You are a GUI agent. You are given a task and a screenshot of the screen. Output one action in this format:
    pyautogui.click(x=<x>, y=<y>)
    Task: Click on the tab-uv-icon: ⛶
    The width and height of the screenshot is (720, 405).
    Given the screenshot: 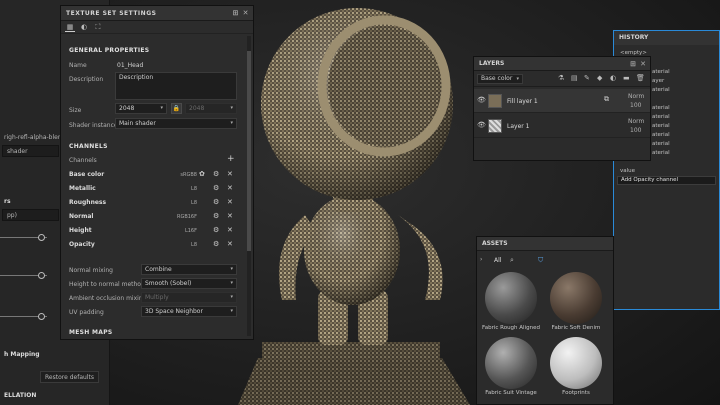 What is the action you would take?
    pyautogui.click(x=98, y=27)
    